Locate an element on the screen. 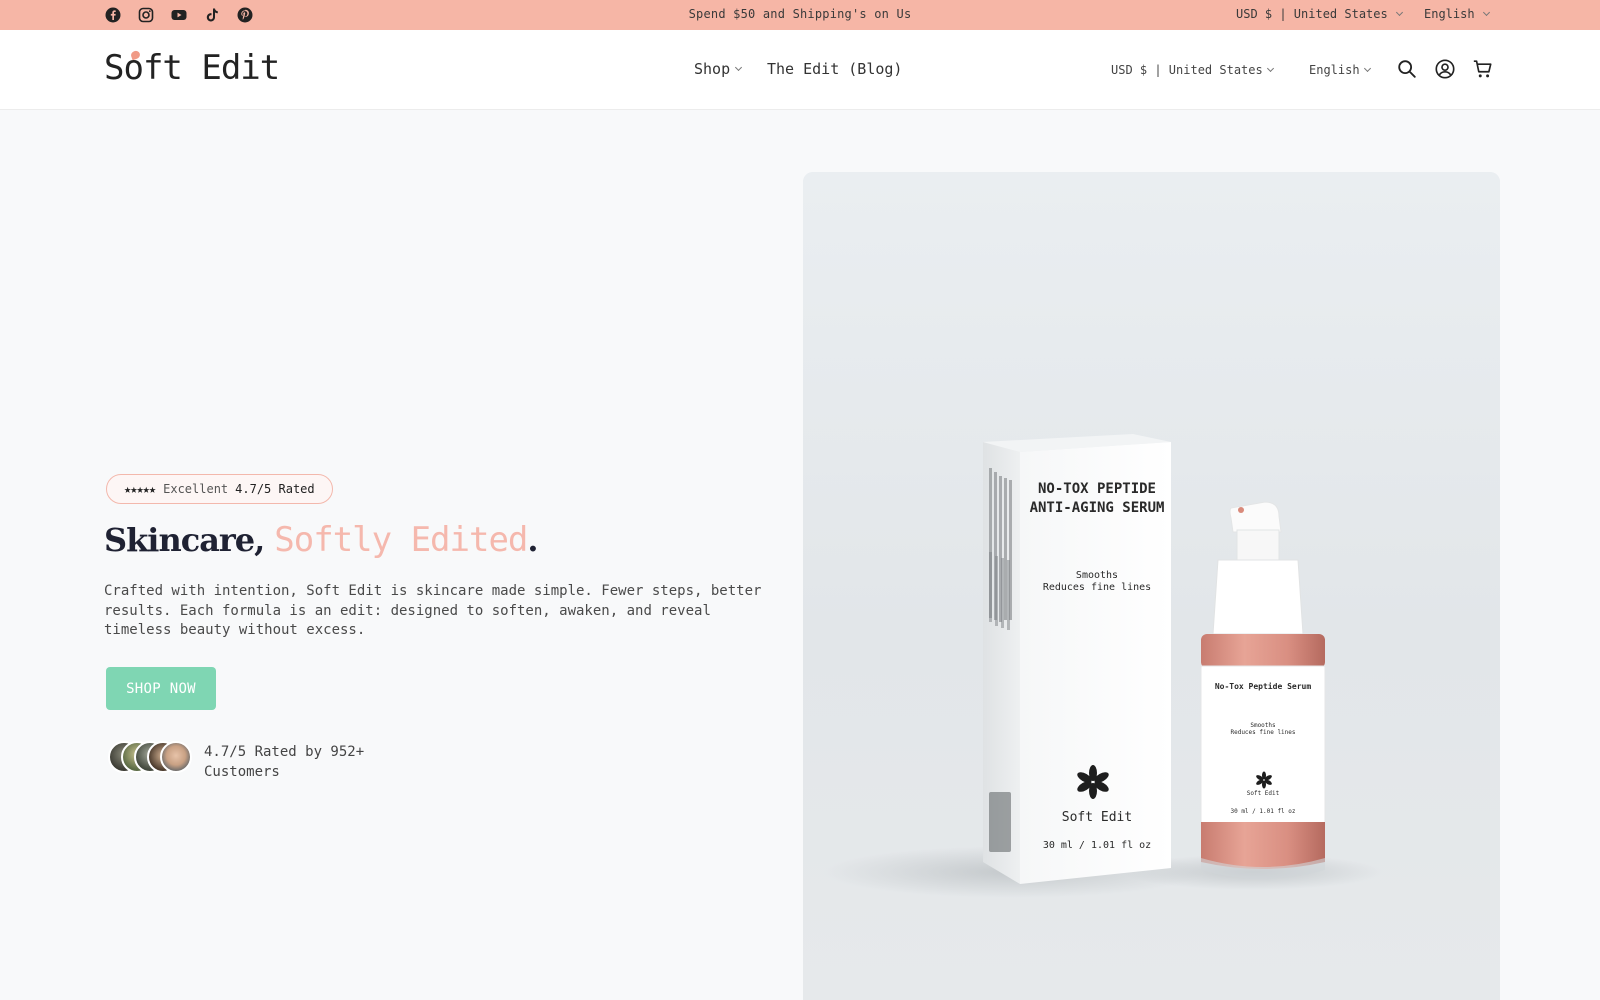 This screenshot has height=1000, width=1600. customer-avatars is located at coordinates (150, 758).